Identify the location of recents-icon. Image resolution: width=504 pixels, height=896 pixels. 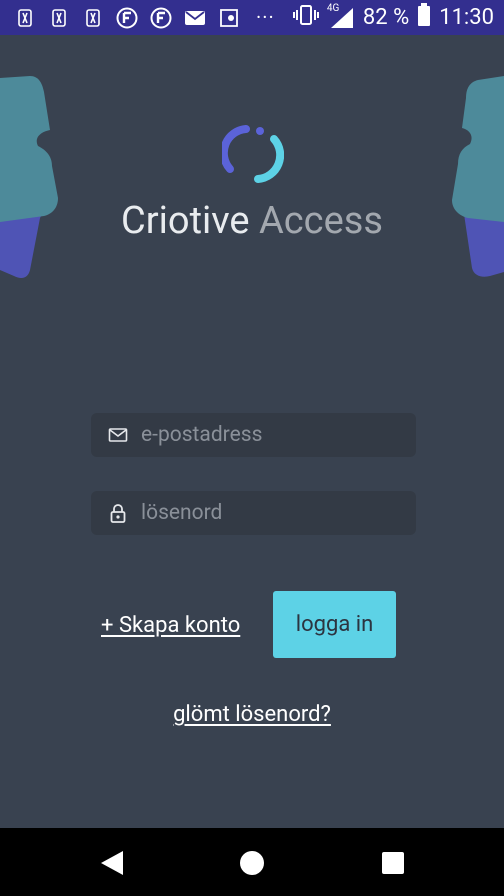
(393, 863).